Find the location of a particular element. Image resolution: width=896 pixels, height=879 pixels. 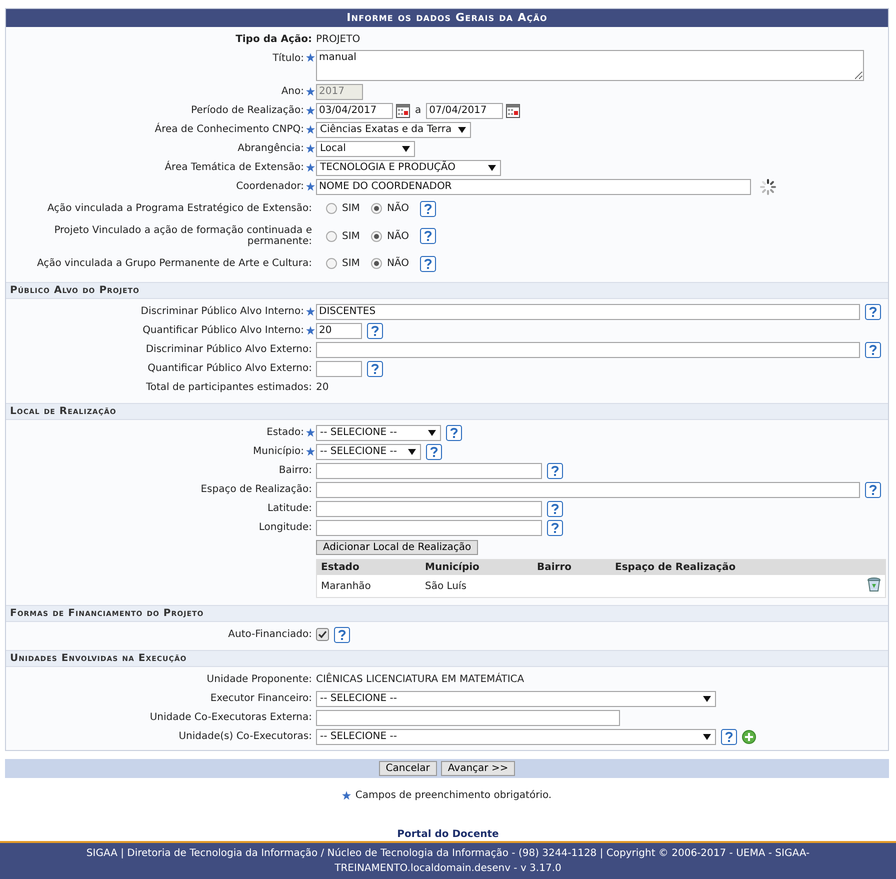

required-fields-note: Campos de preenchimento obrigatório. is located at coordinates (453, 795).